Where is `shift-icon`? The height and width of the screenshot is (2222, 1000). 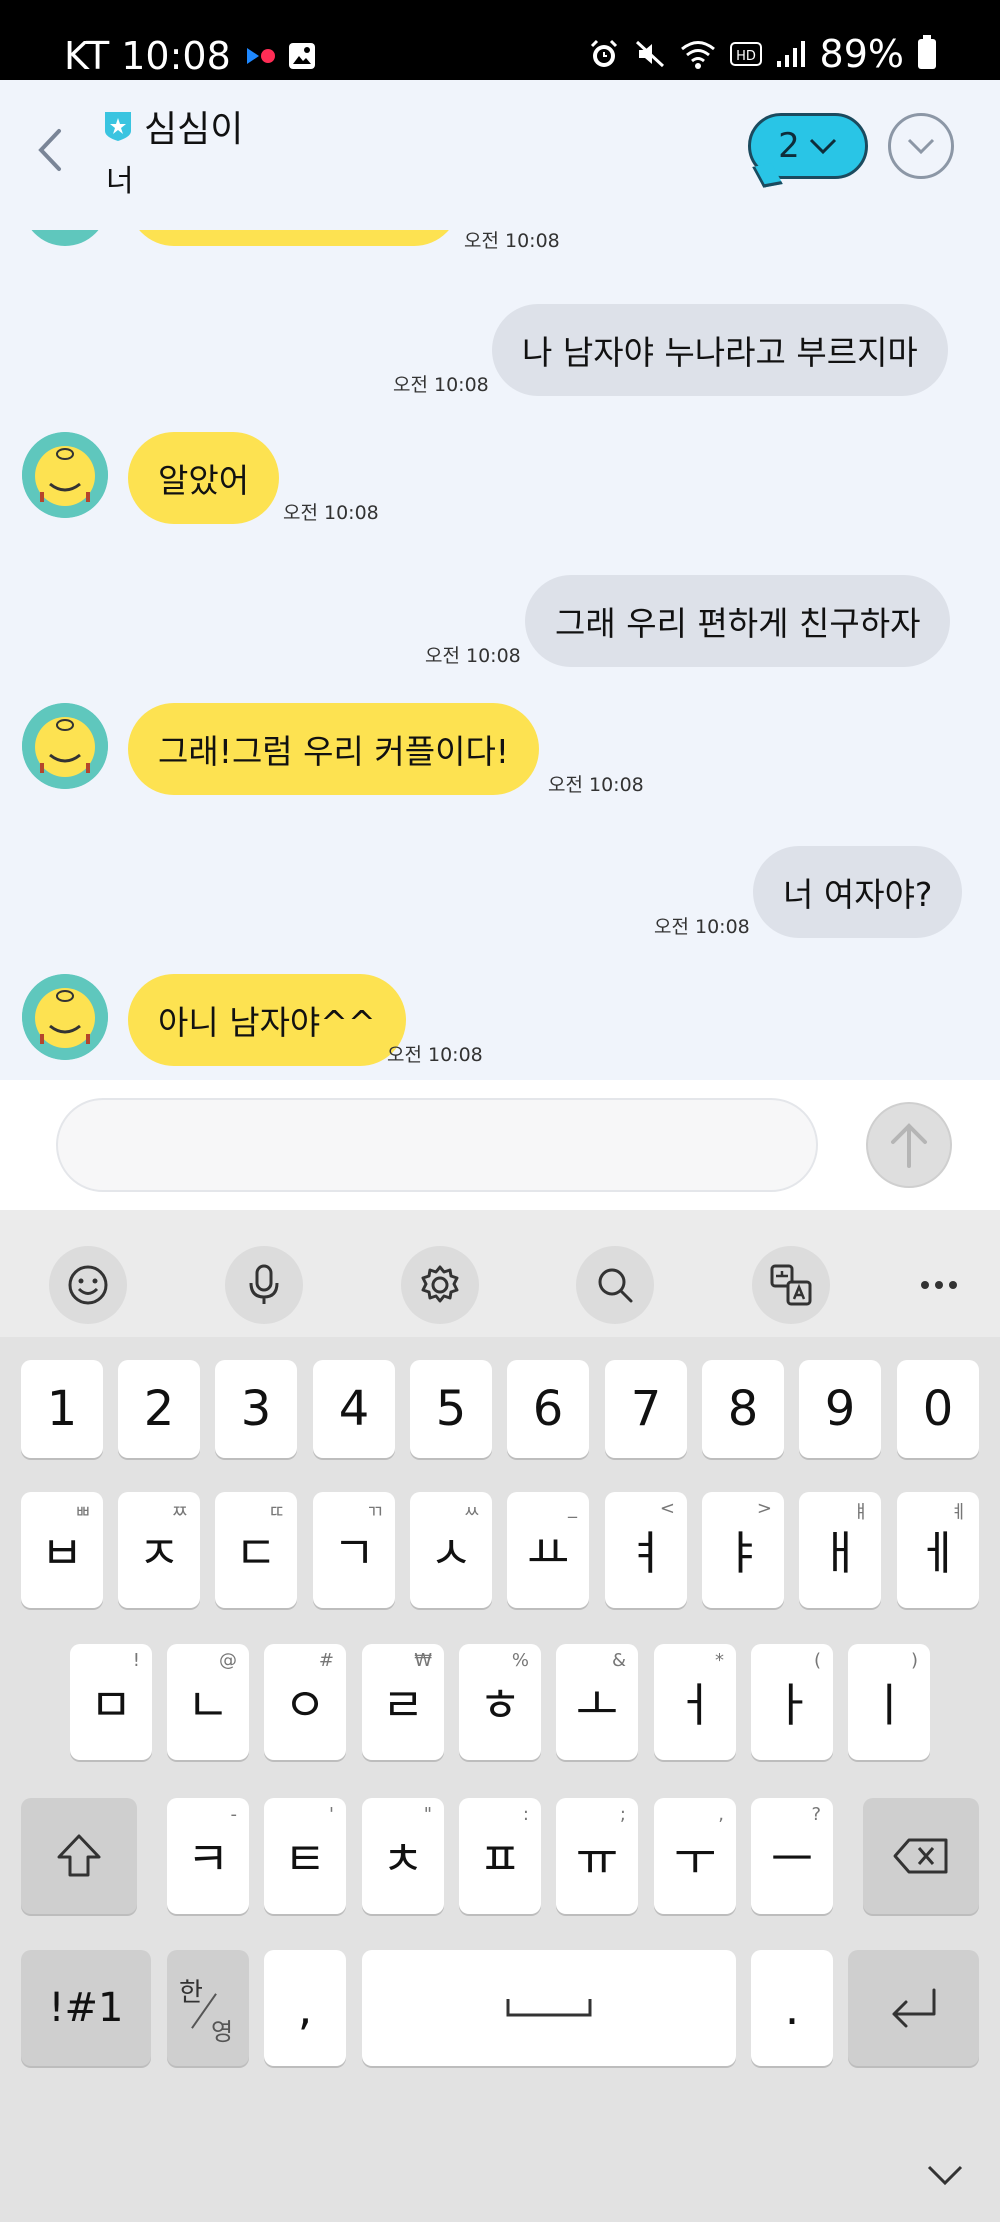 shift-icon is located at coordinates (79, 1855).